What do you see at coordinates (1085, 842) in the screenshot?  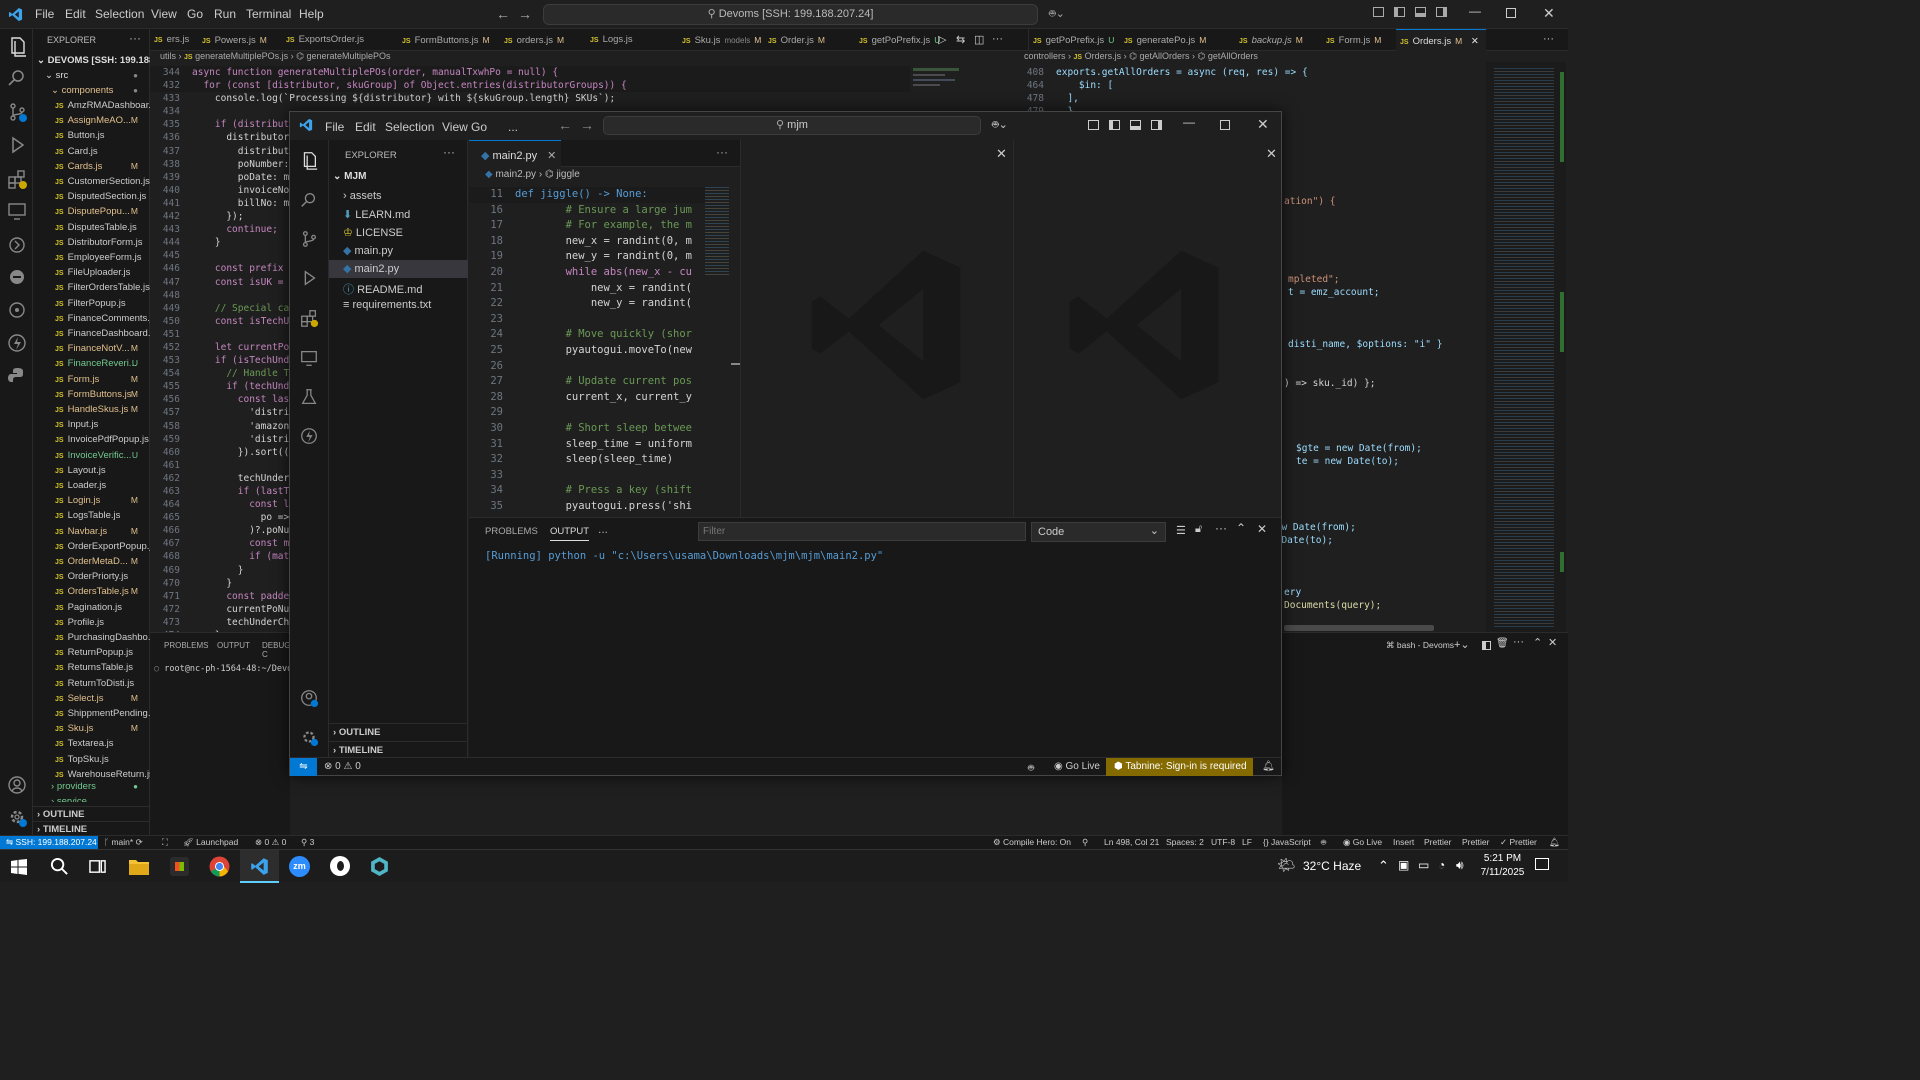 I see `zoom-icon: ⚲` at bounding box center [1085, 842].